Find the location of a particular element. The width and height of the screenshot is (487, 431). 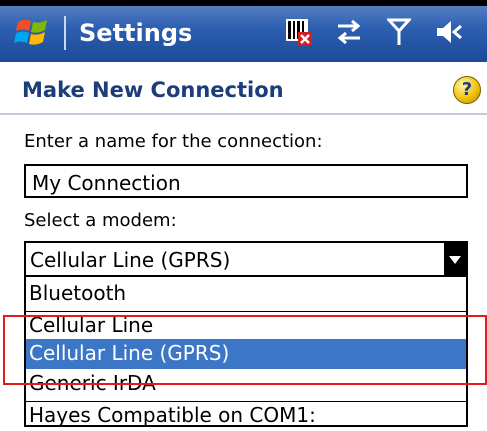

page-title: Make New Connection is located at coordinates (153, 90).